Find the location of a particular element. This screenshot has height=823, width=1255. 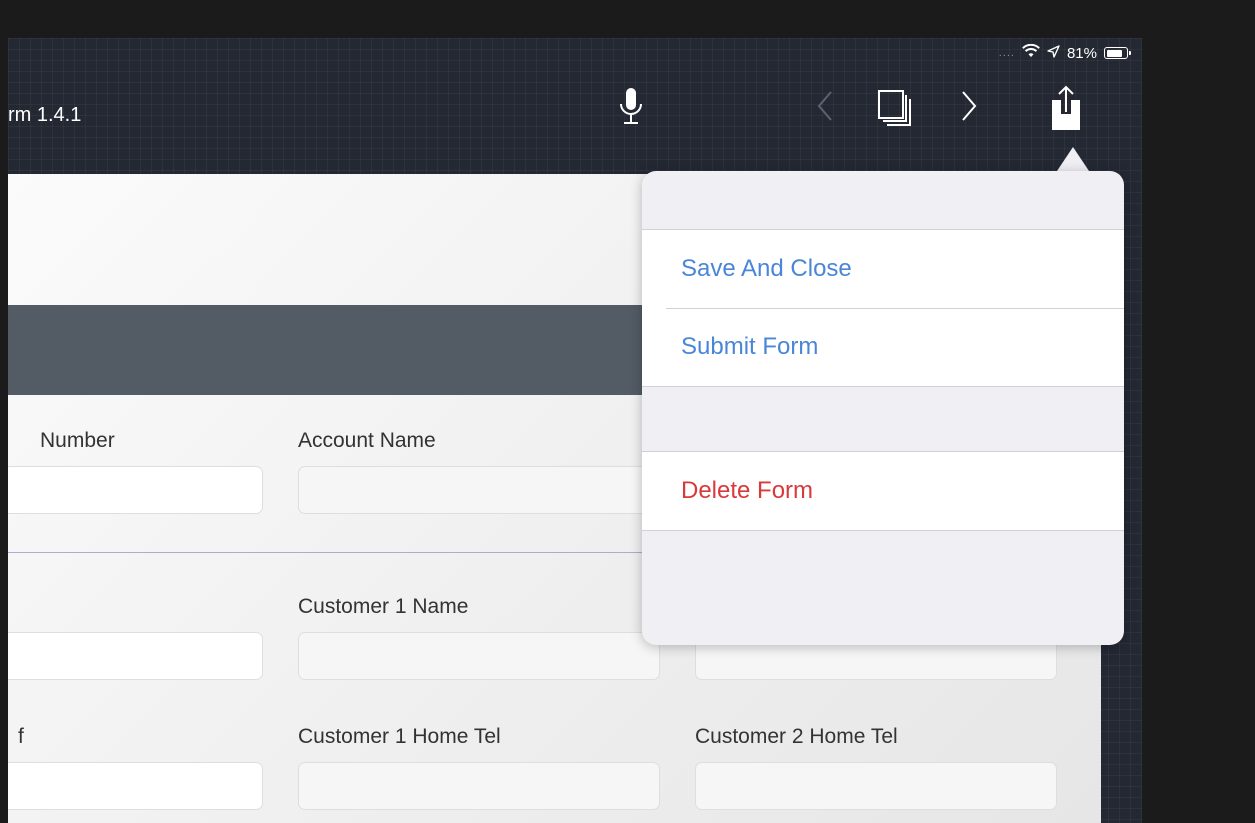

row3-label-a: f is located at coordinates (21, 736).